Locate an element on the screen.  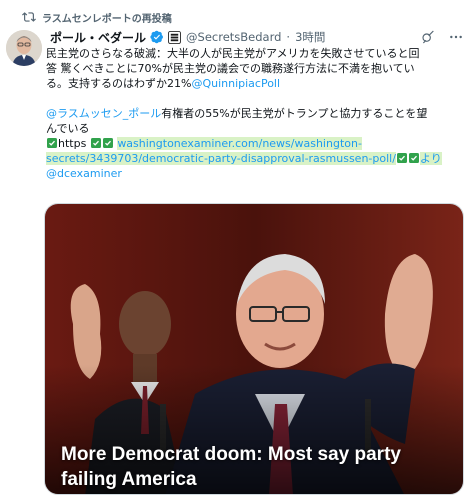
verified-badge-icon is located at coordinates (157, 37).